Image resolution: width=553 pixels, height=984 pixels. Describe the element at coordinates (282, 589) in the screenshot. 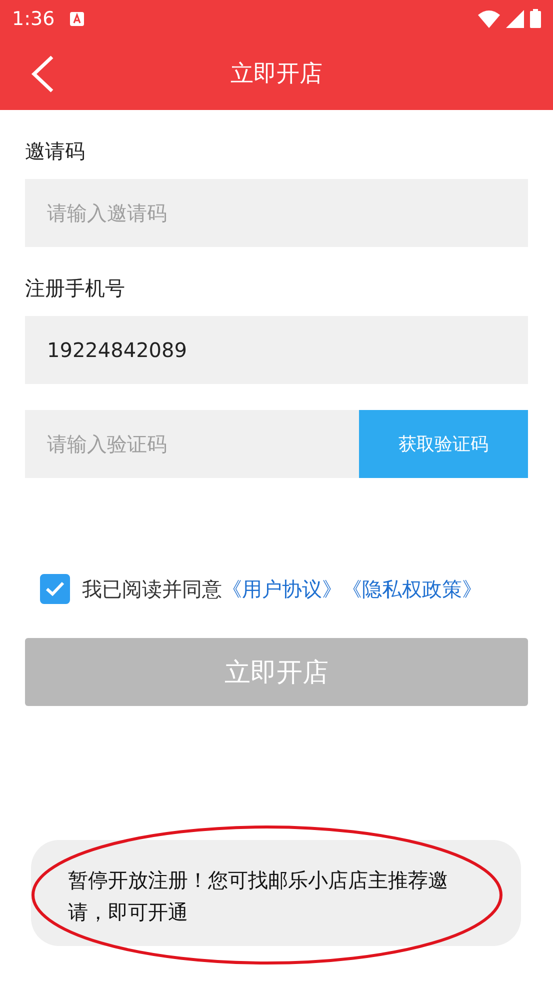

I see `agreement-link: 《用户协议》` at that location.